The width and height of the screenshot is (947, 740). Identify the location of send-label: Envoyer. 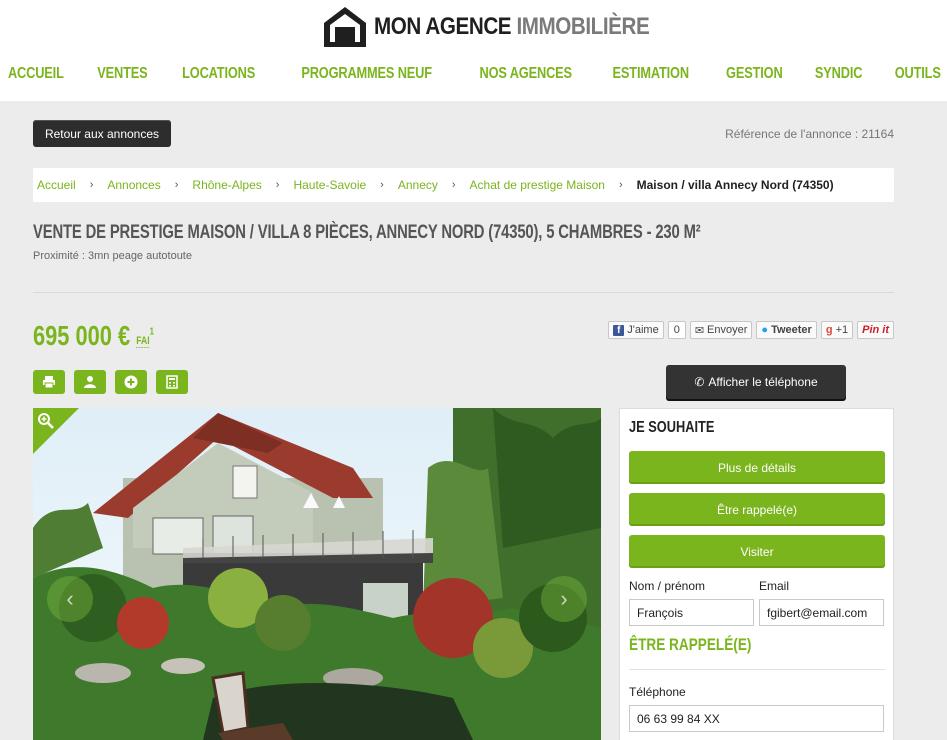
(727, 330).